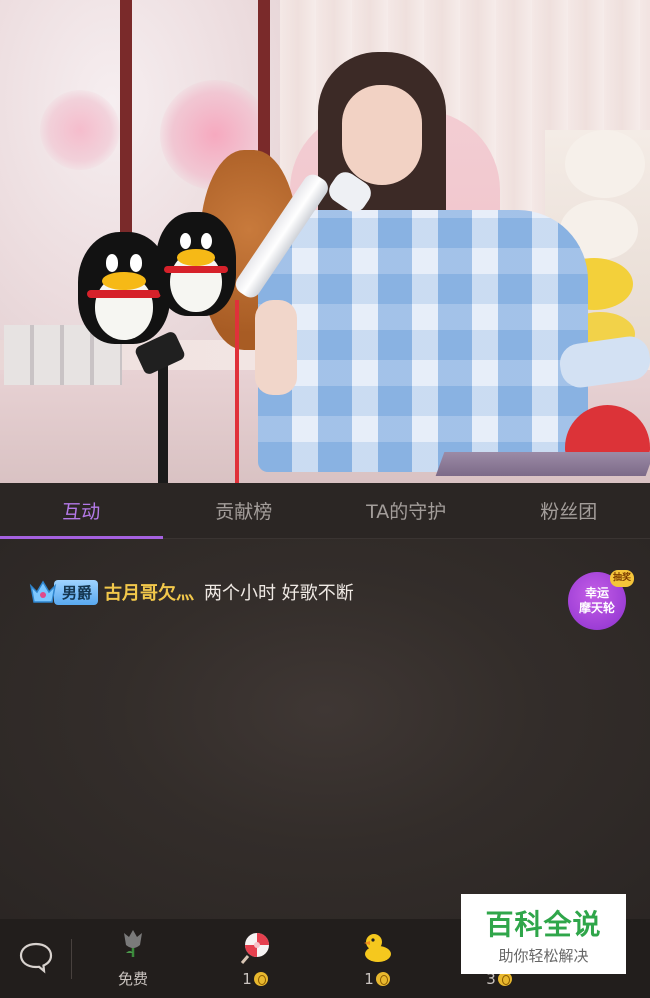 This screenshot has width=650, height=998. I want to click on gift-price: 免费, so click(132, 979).